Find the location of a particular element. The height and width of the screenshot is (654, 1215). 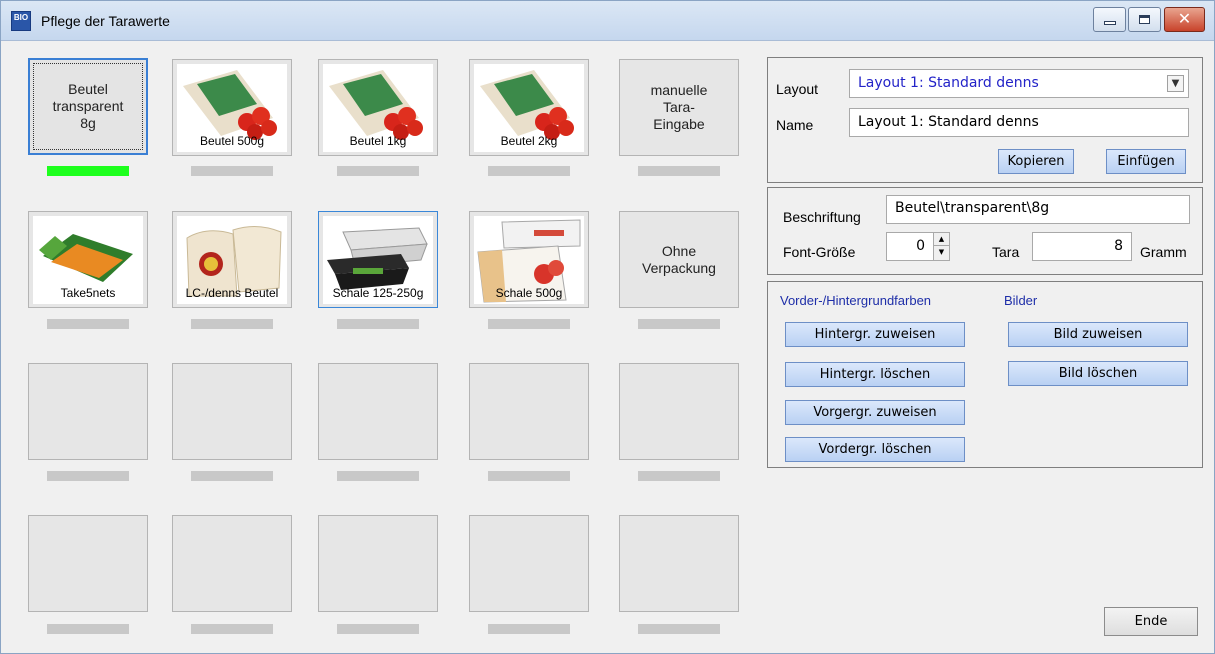

tub-image: Schale 500g is located at coordinates (529, 260).